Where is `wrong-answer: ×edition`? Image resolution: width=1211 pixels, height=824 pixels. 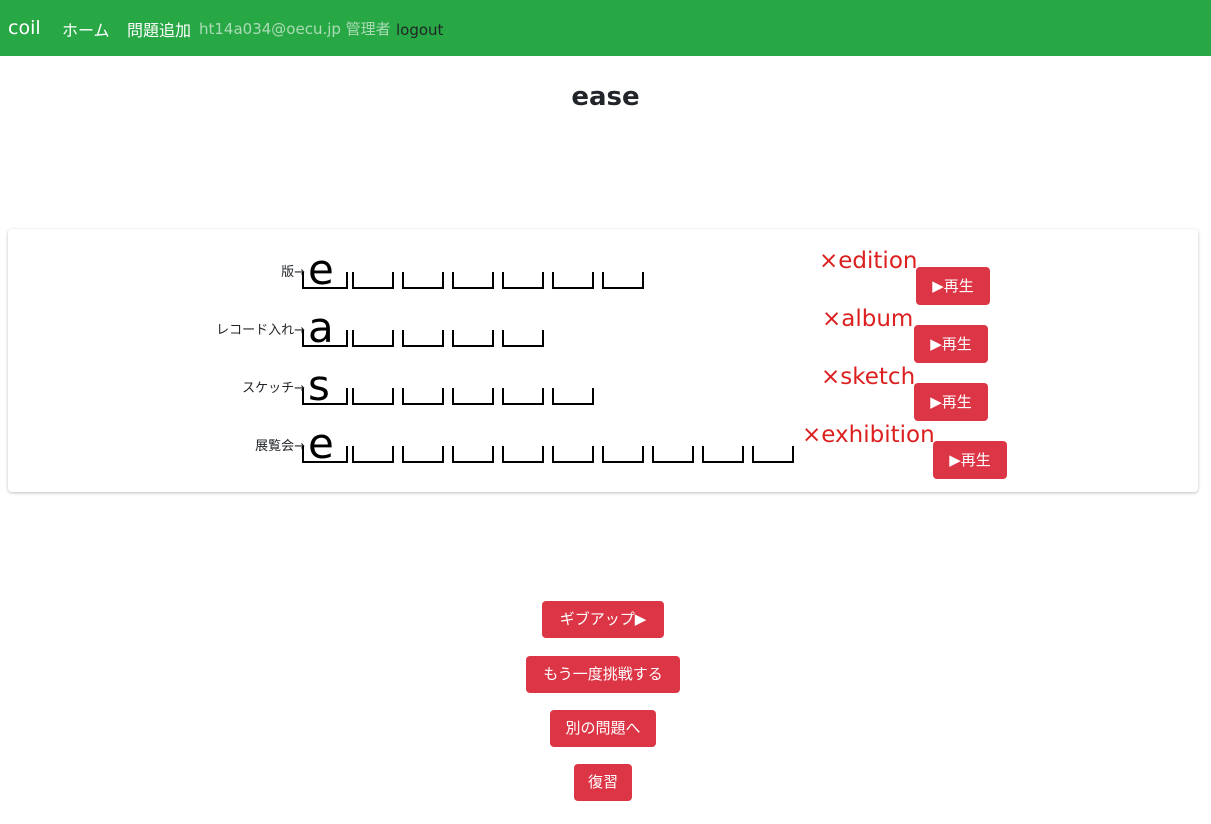 wrong-answer: ×edition is located at coordinates (868, 261).